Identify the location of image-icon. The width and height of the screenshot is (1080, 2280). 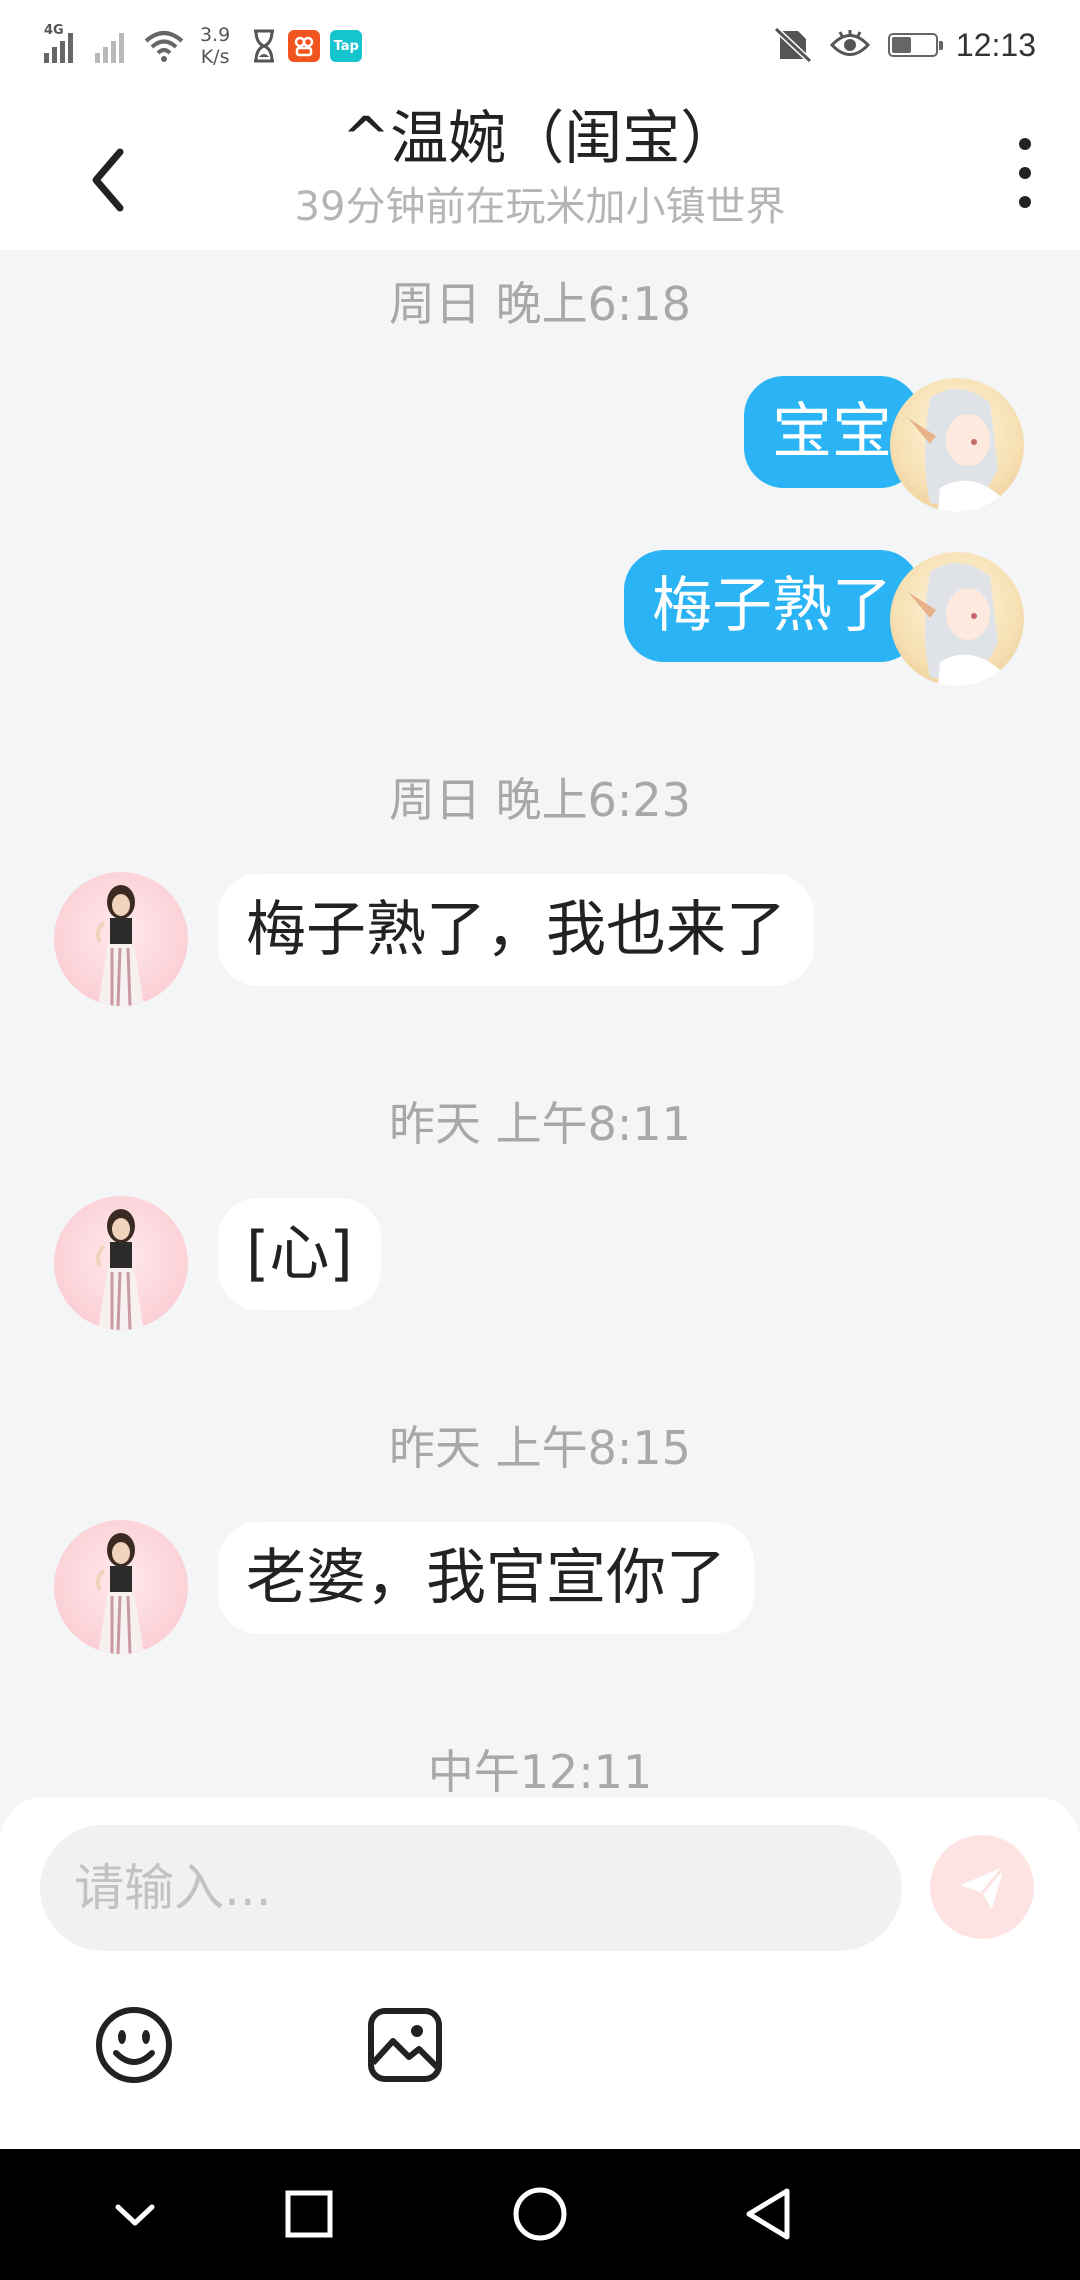
(405, 2045).